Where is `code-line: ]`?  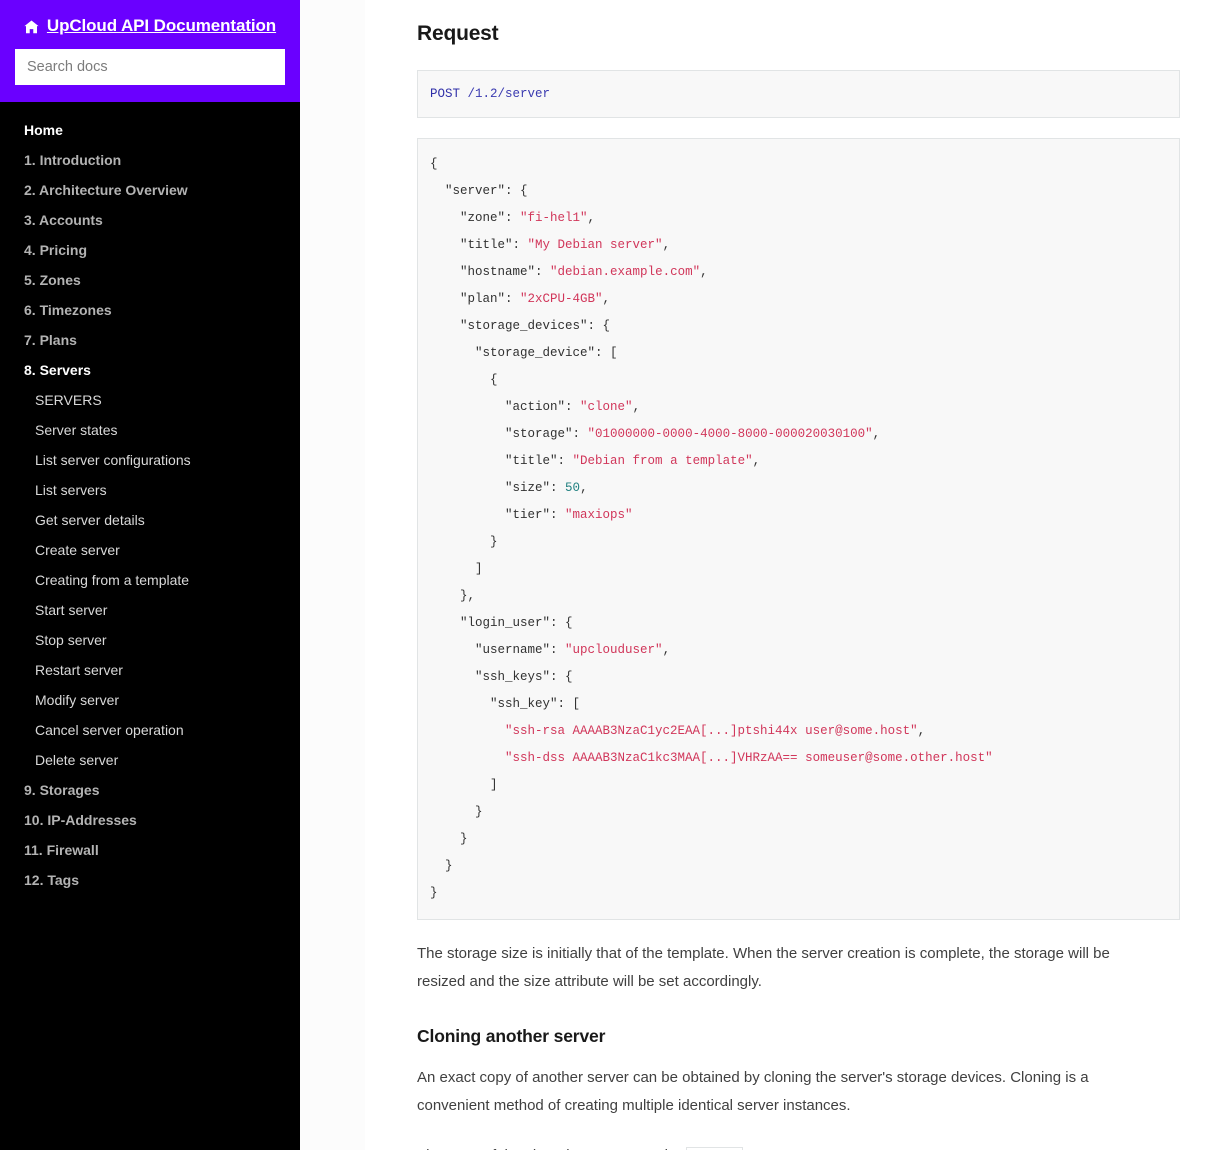
code-line: ] is located at coordinates (464, 785).